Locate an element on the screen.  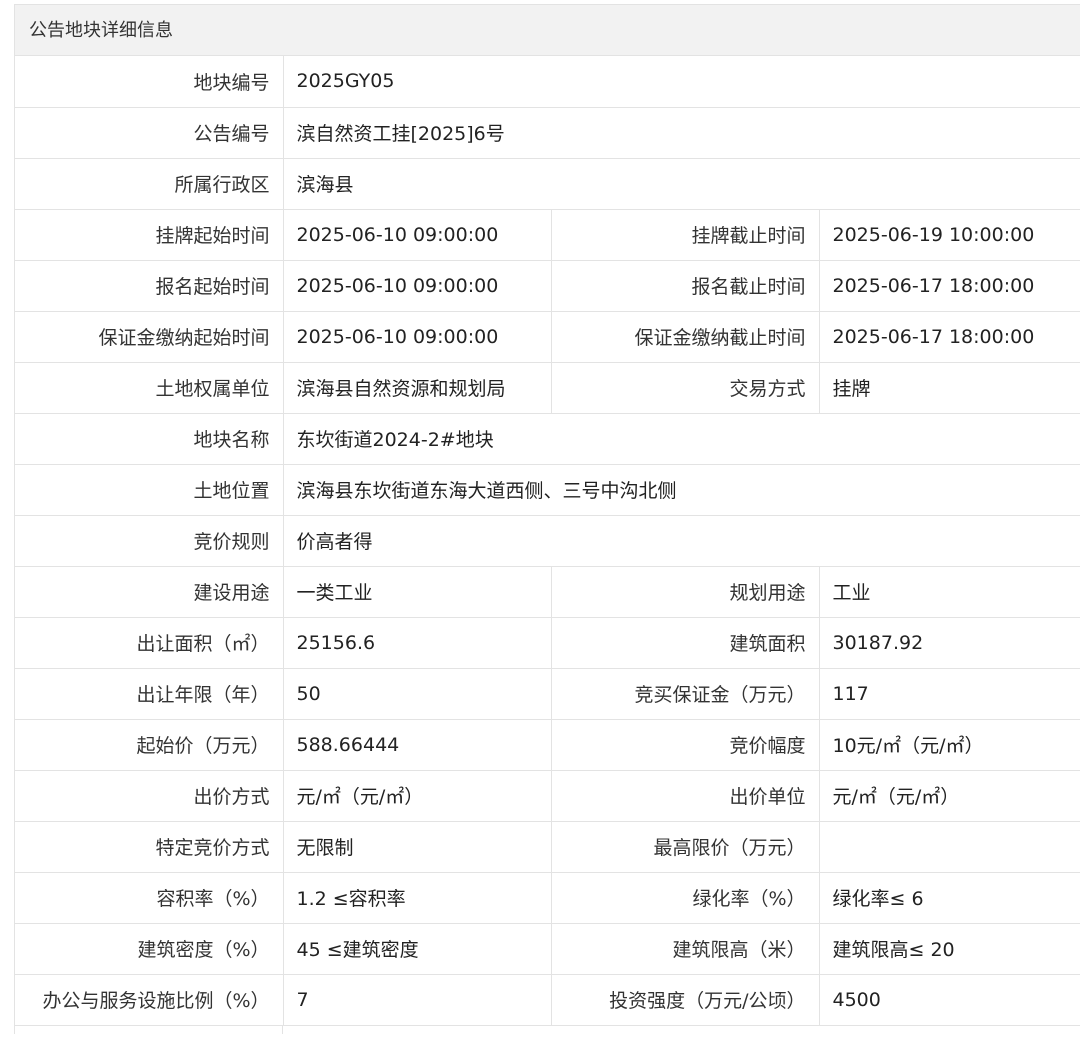
field-label: 规划用途 is located at coordinates (685, 592).